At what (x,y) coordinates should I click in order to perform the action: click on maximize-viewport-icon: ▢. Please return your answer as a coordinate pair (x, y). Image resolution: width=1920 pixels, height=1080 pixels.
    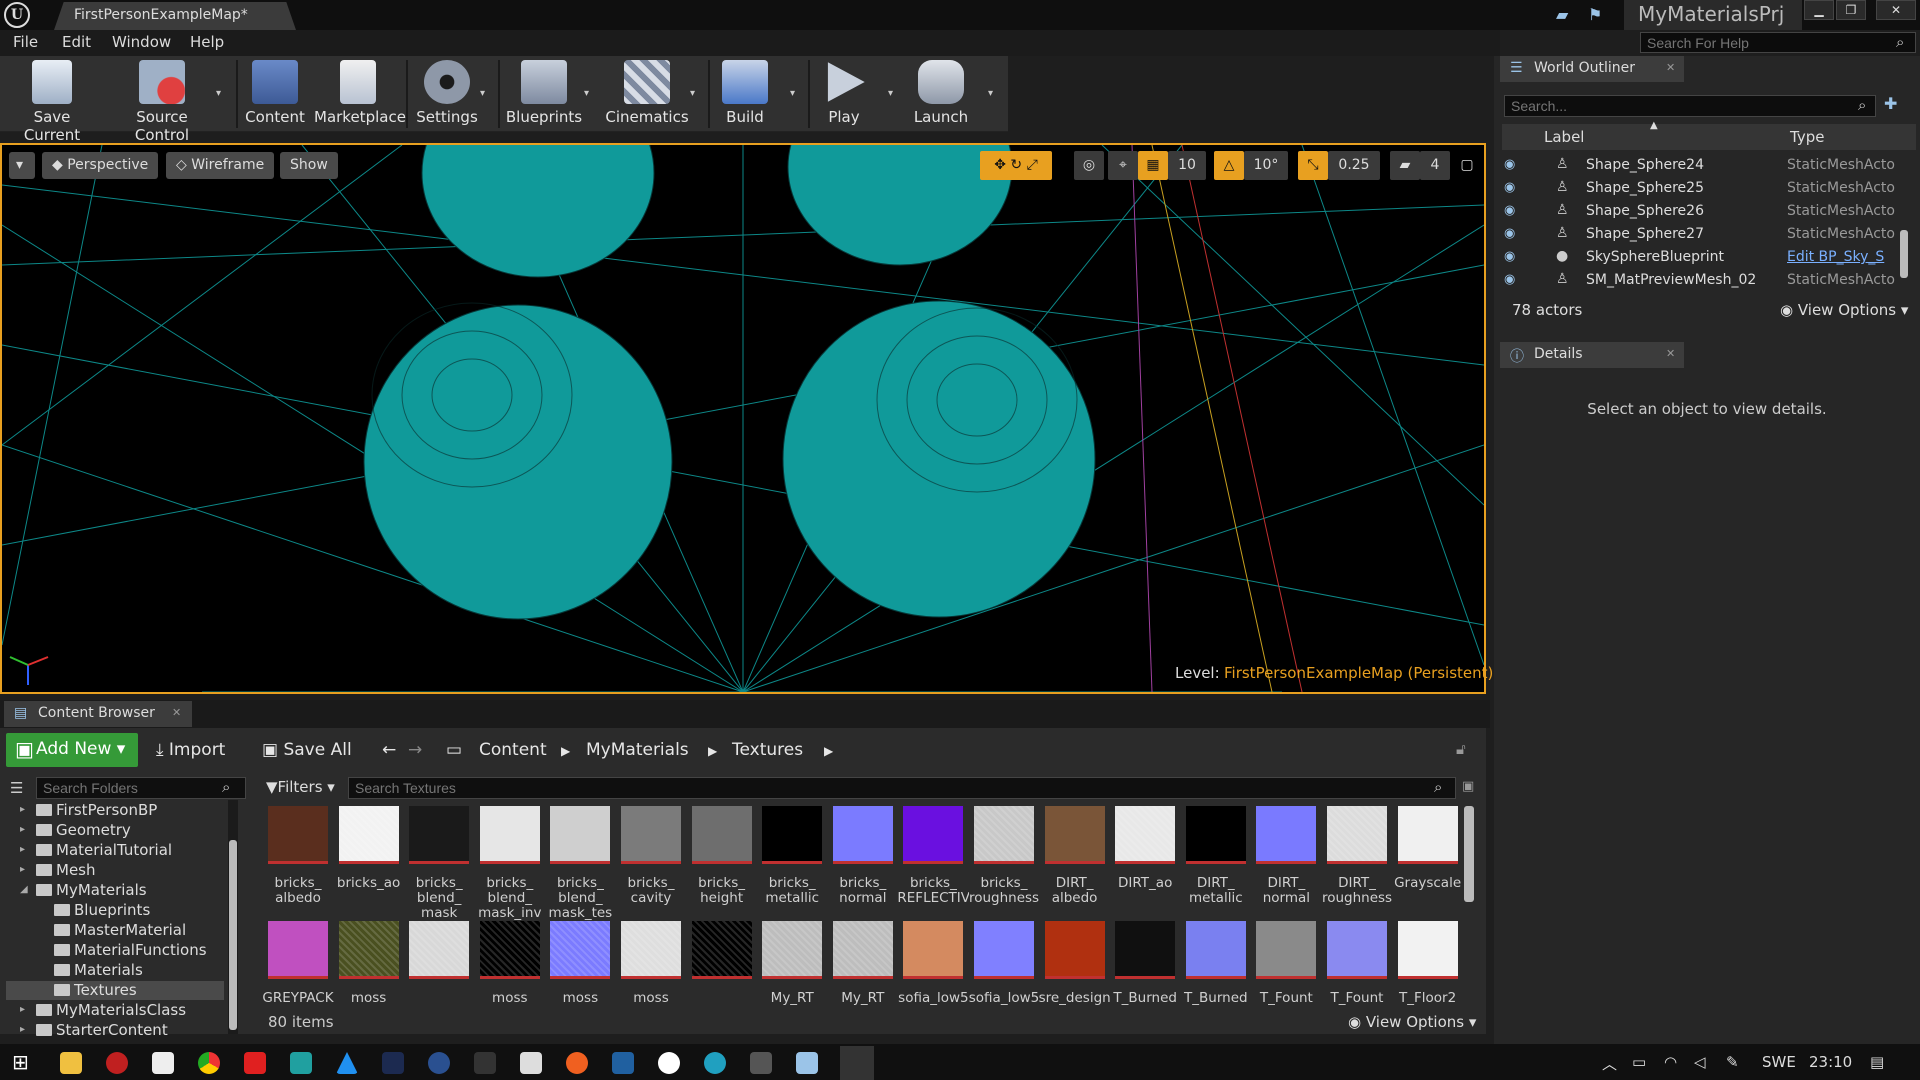
    Looking at the image, I should click on (1467, 165).